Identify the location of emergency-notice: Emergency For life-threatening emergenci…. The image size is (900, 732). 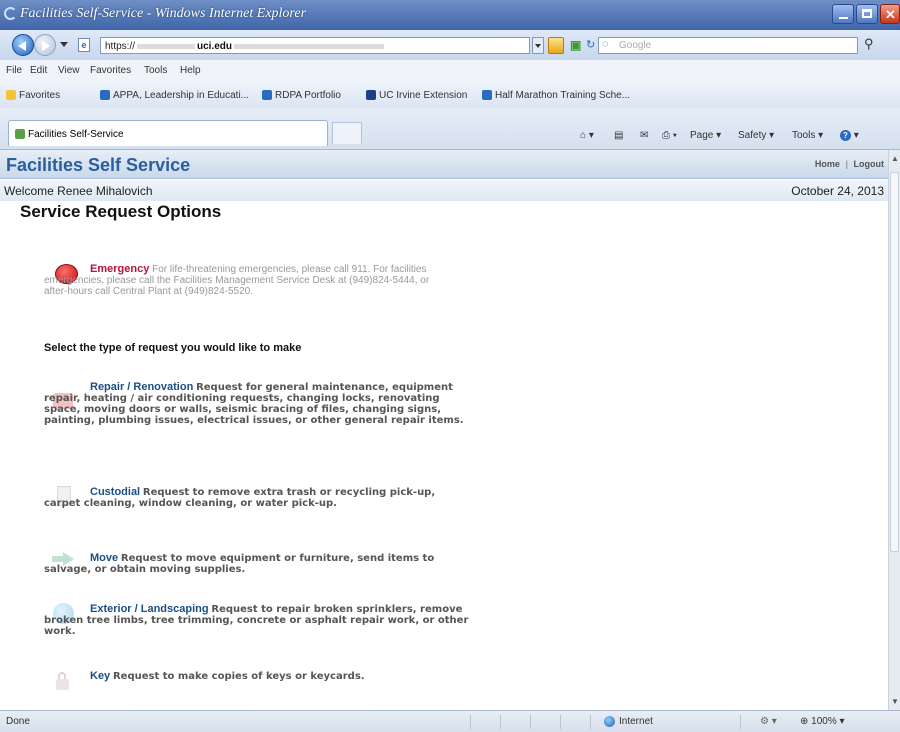
(246, 280).